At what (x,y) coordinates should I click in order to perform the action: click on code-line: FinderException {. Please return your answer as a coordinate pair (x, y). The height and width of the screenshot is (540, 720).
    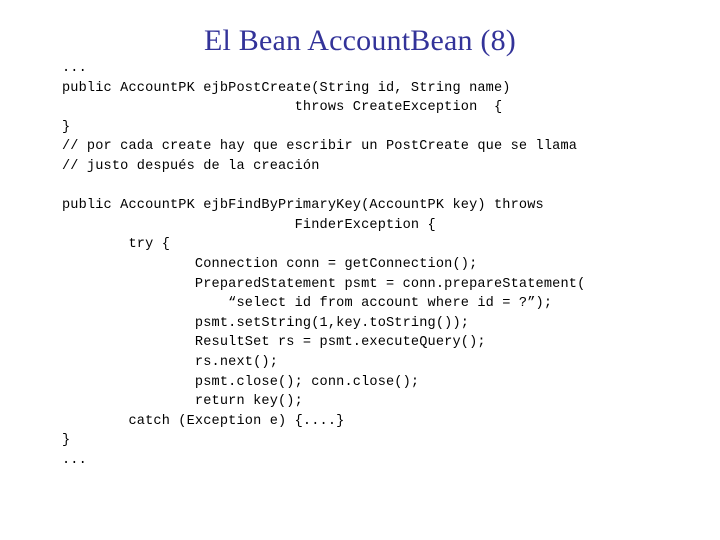
    Looking at the image, I should click on (249, 225).